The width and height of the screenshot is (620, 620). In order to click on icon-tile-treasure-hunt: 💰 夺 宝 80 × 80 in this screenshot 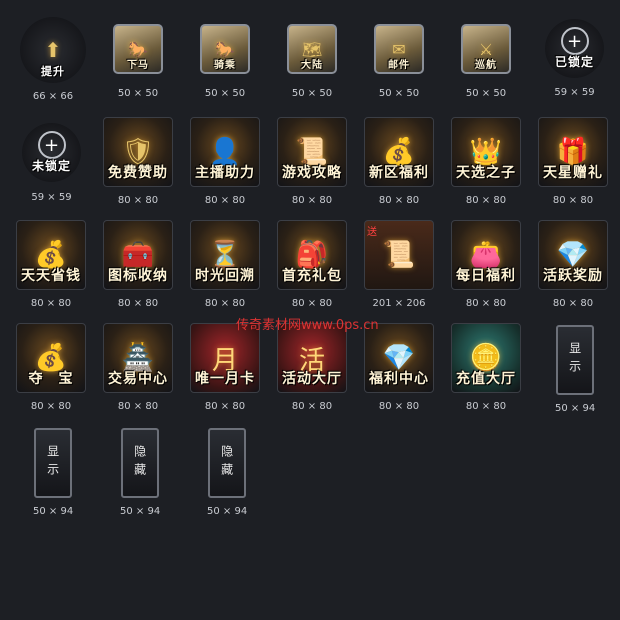, I will do `click(51, 367)`.